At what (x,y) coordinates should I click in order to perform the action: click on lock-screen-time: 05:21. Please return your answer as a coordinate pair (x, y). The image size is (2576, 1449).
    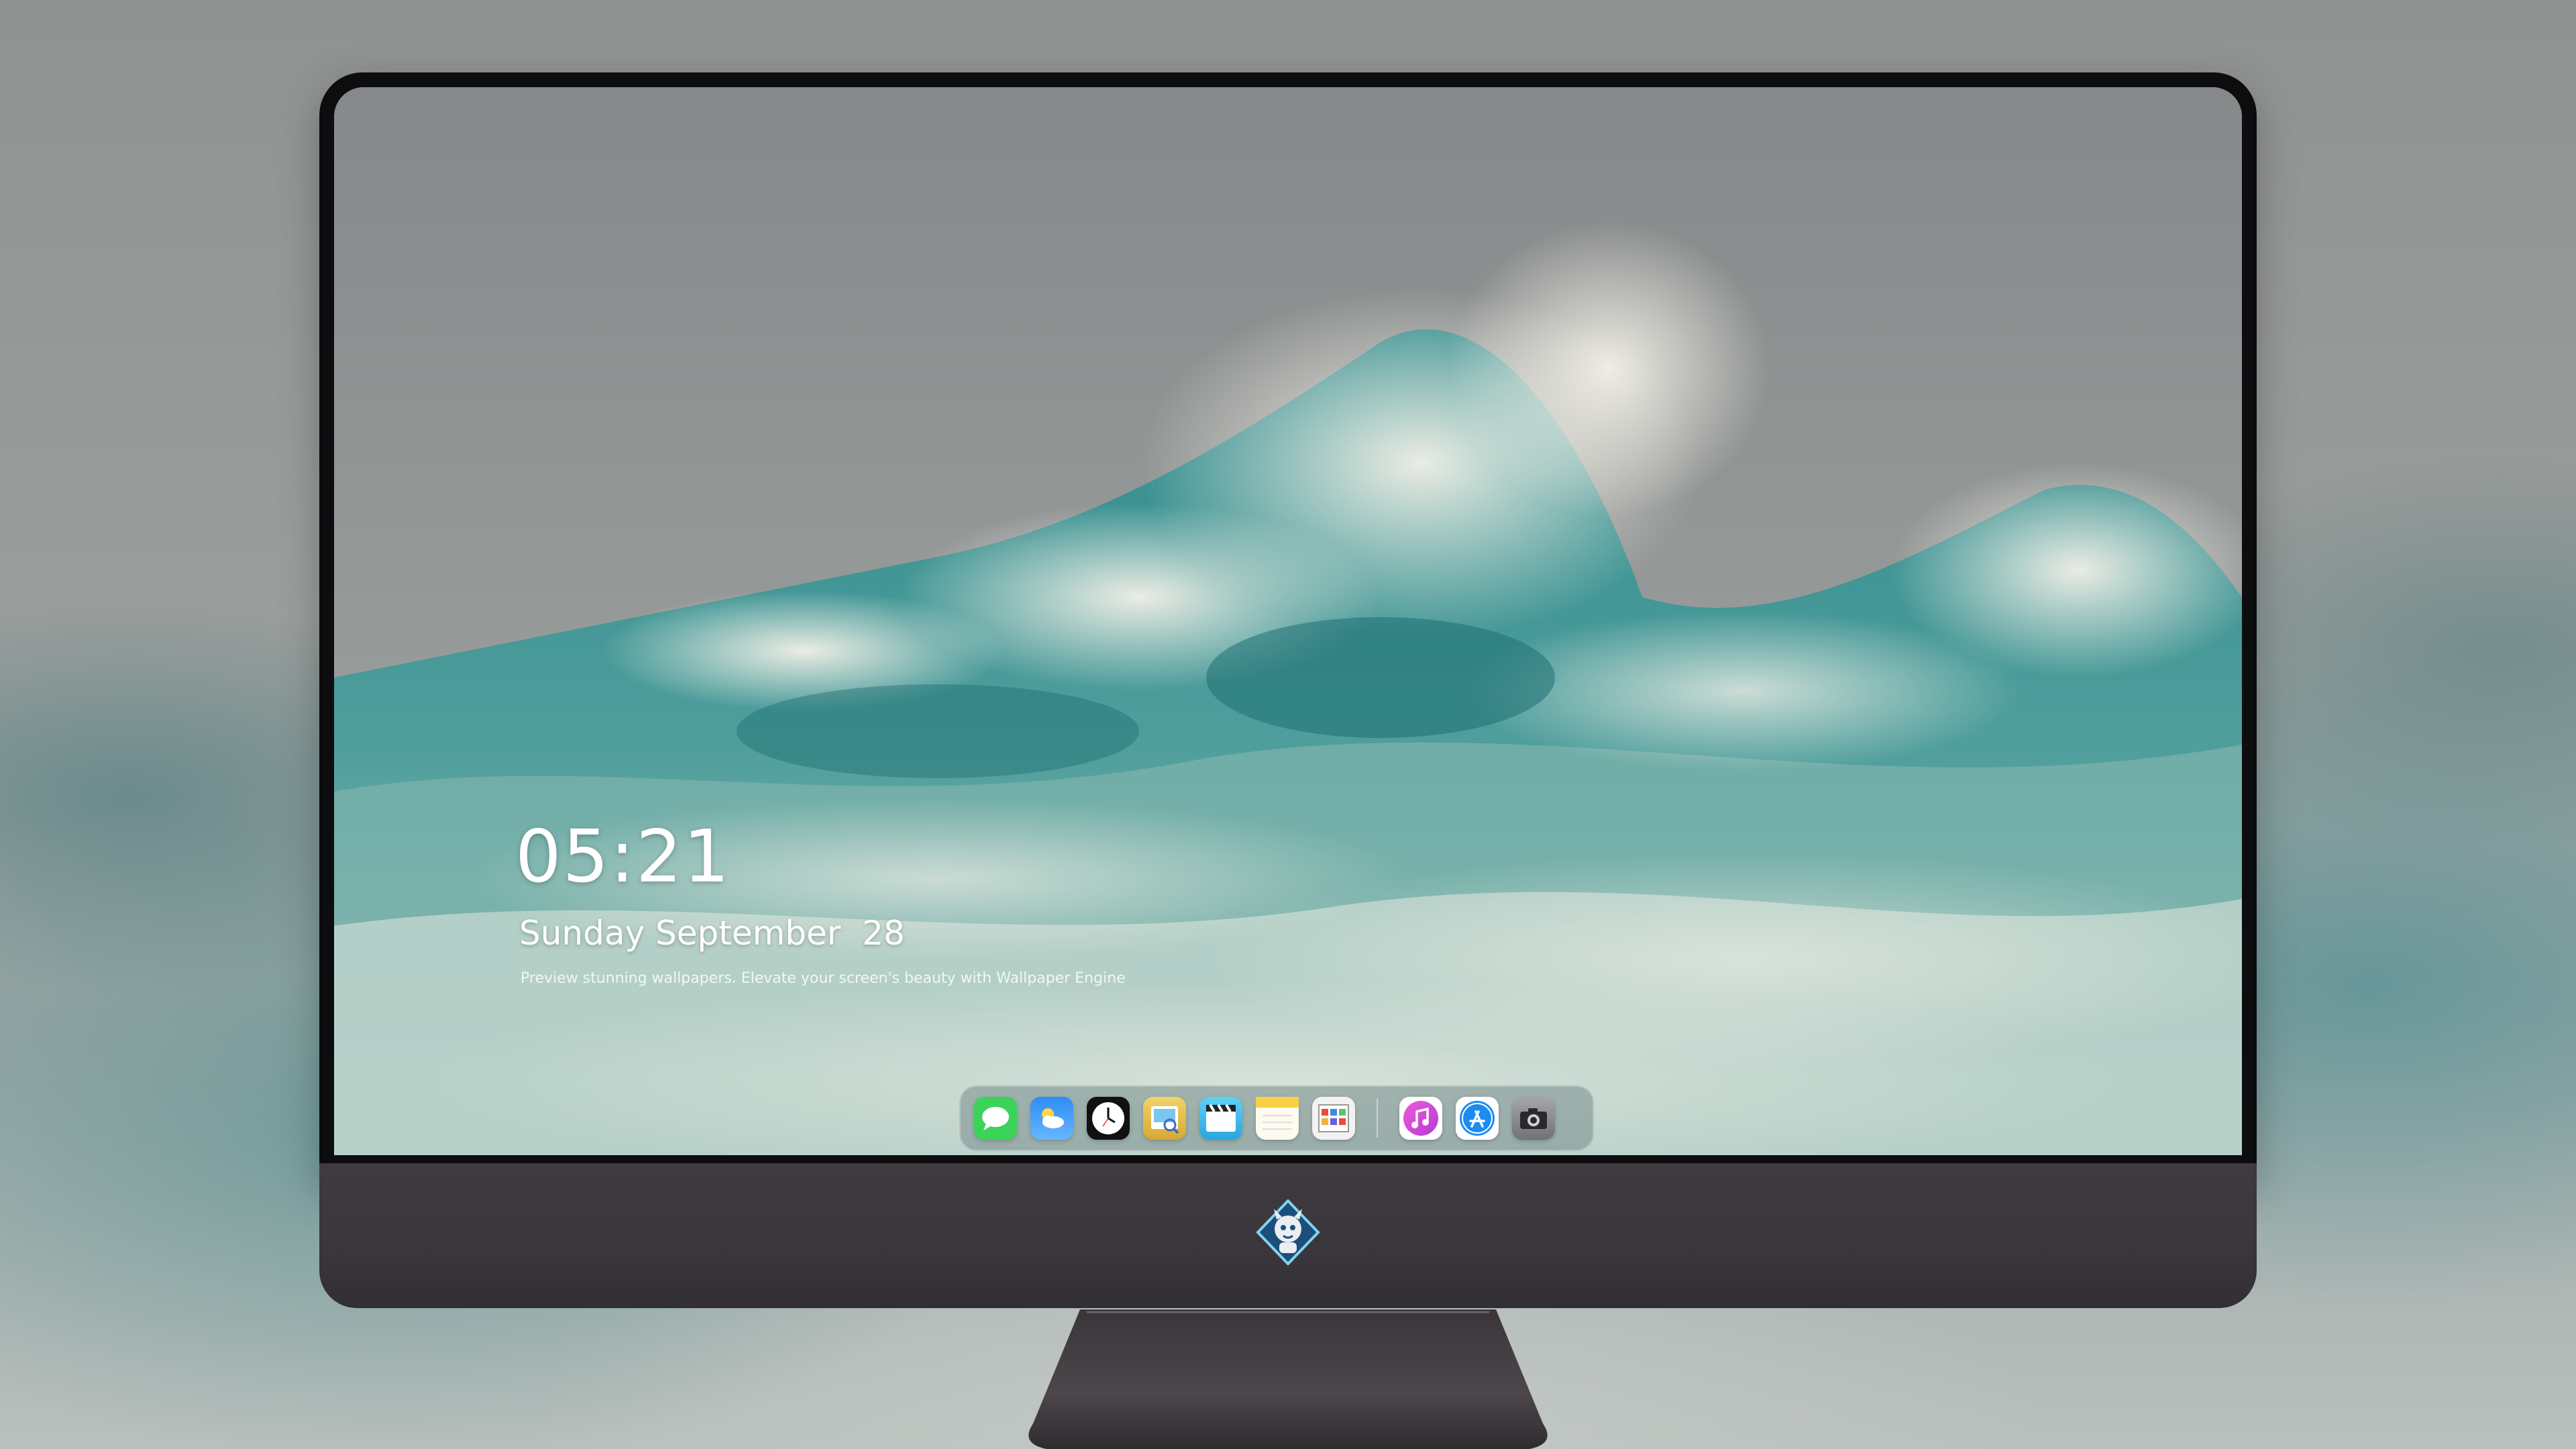
    Looking at the image, I should click on (623, 857).